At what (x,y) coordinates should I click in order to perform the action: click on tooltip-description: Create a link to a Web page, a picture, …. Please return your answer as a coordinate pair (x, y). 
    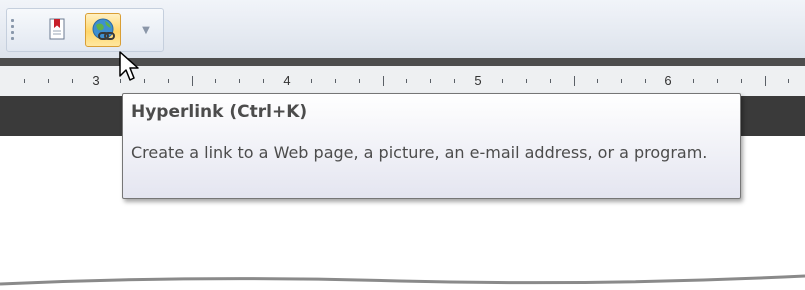
    Looking at the image, I should click on (419, 152).